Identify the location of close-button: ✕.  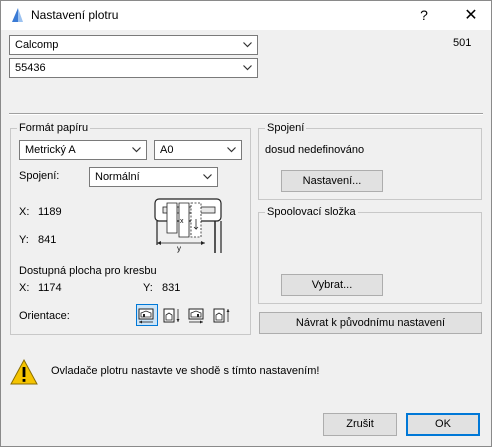
(471, 15).